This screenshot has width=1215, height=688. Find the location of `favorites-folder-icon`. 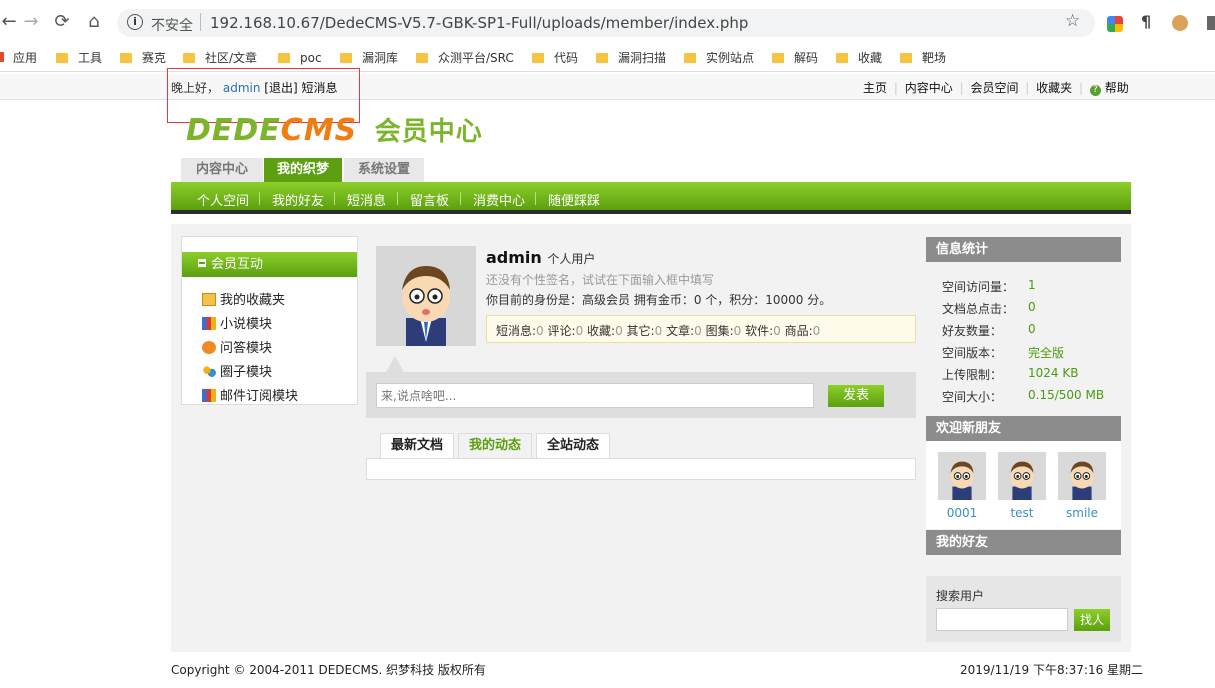

favorites-folder-icon is located at coordinates (209, 299).